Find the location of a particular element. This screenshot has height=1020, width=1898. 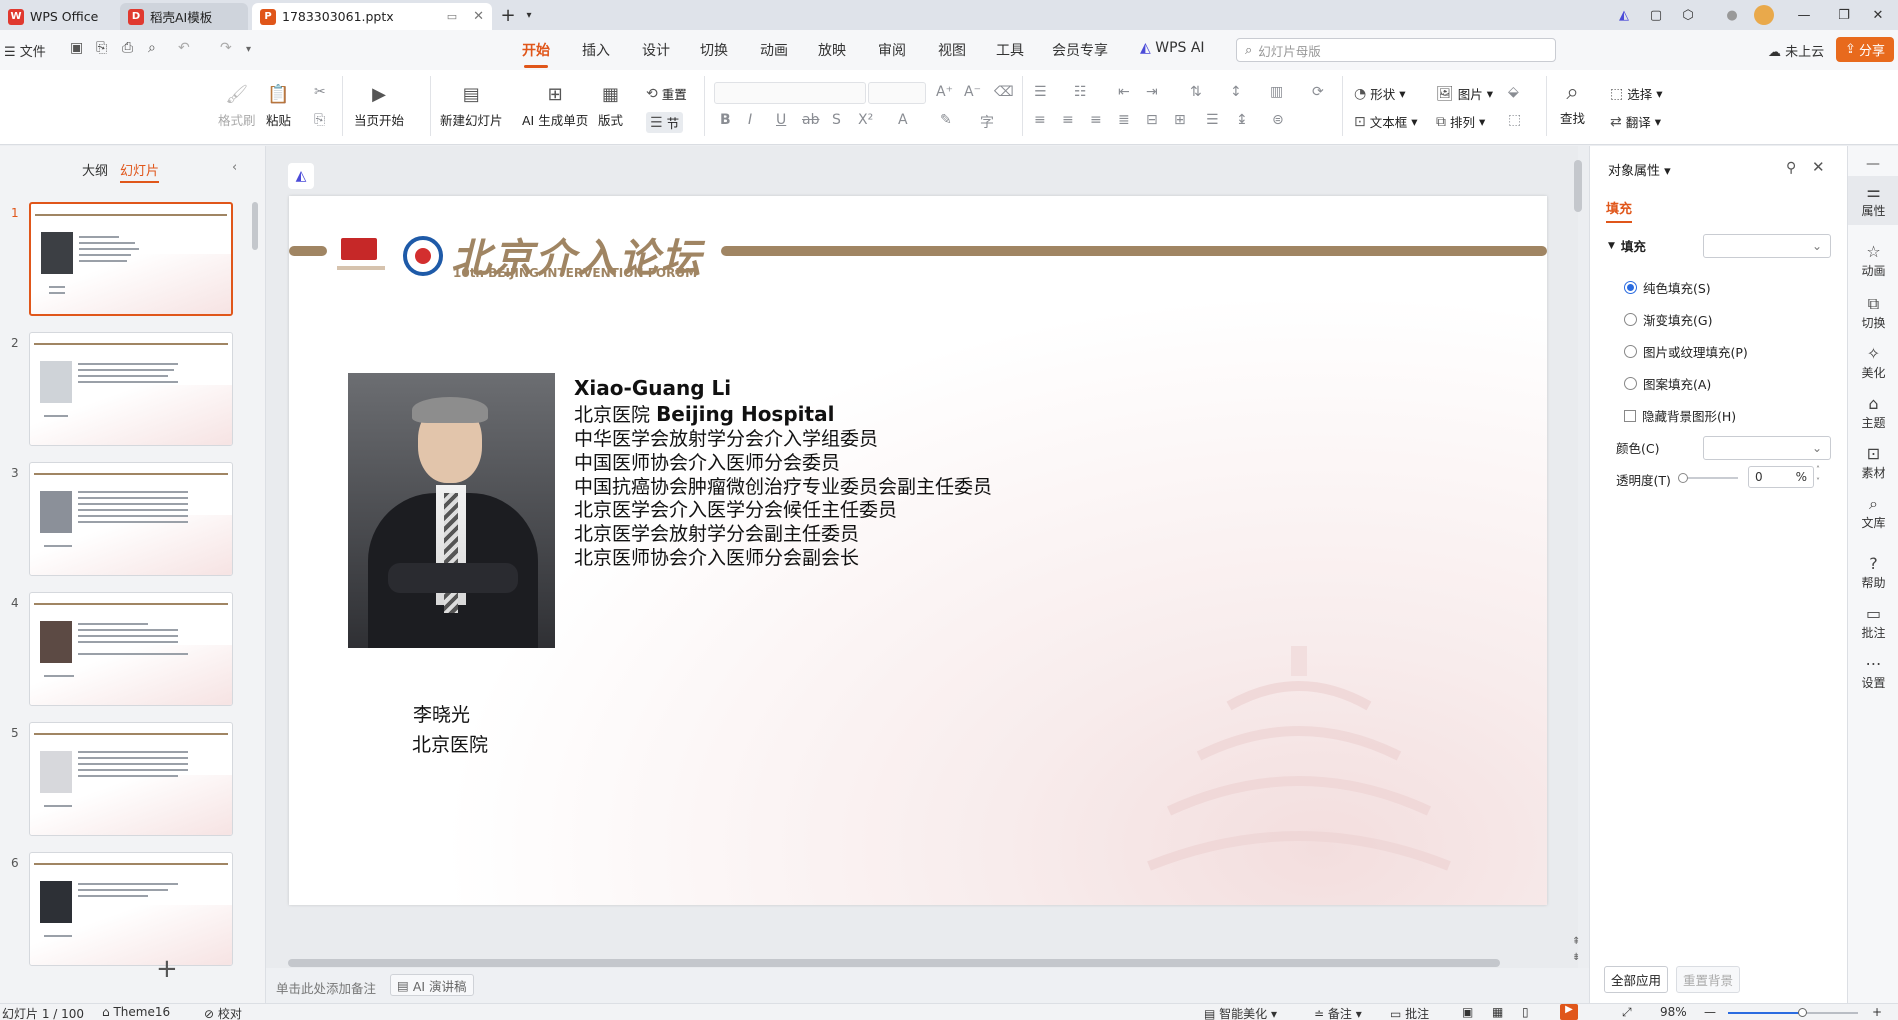

copy-icon: ⎘ is located at coordinates (319, 120).